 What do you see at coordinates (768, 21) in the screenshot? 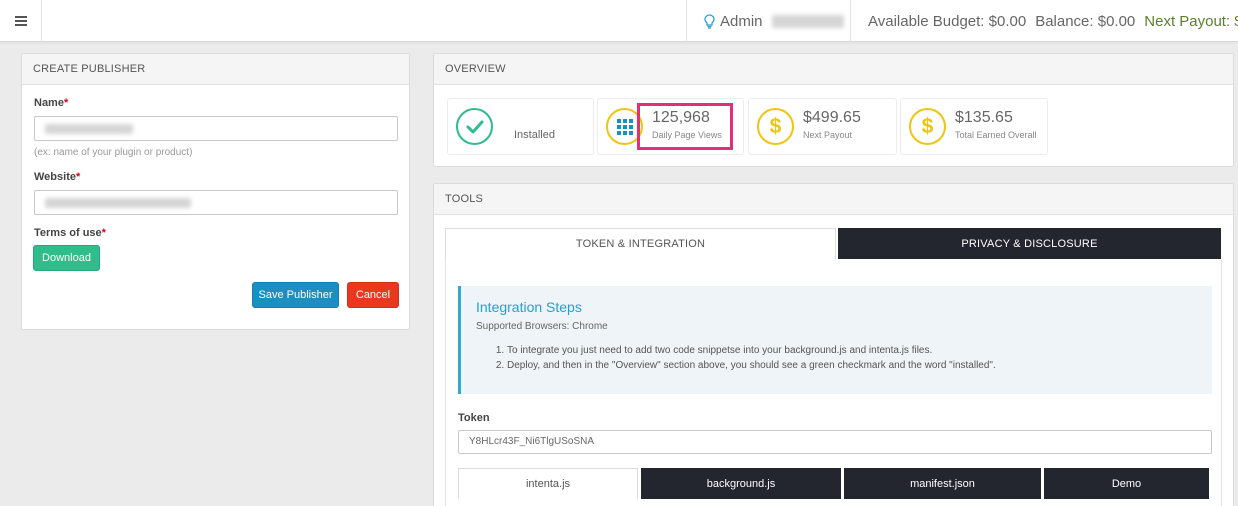
I see `admin-menu: Admin` at bounding box center [768, 21].